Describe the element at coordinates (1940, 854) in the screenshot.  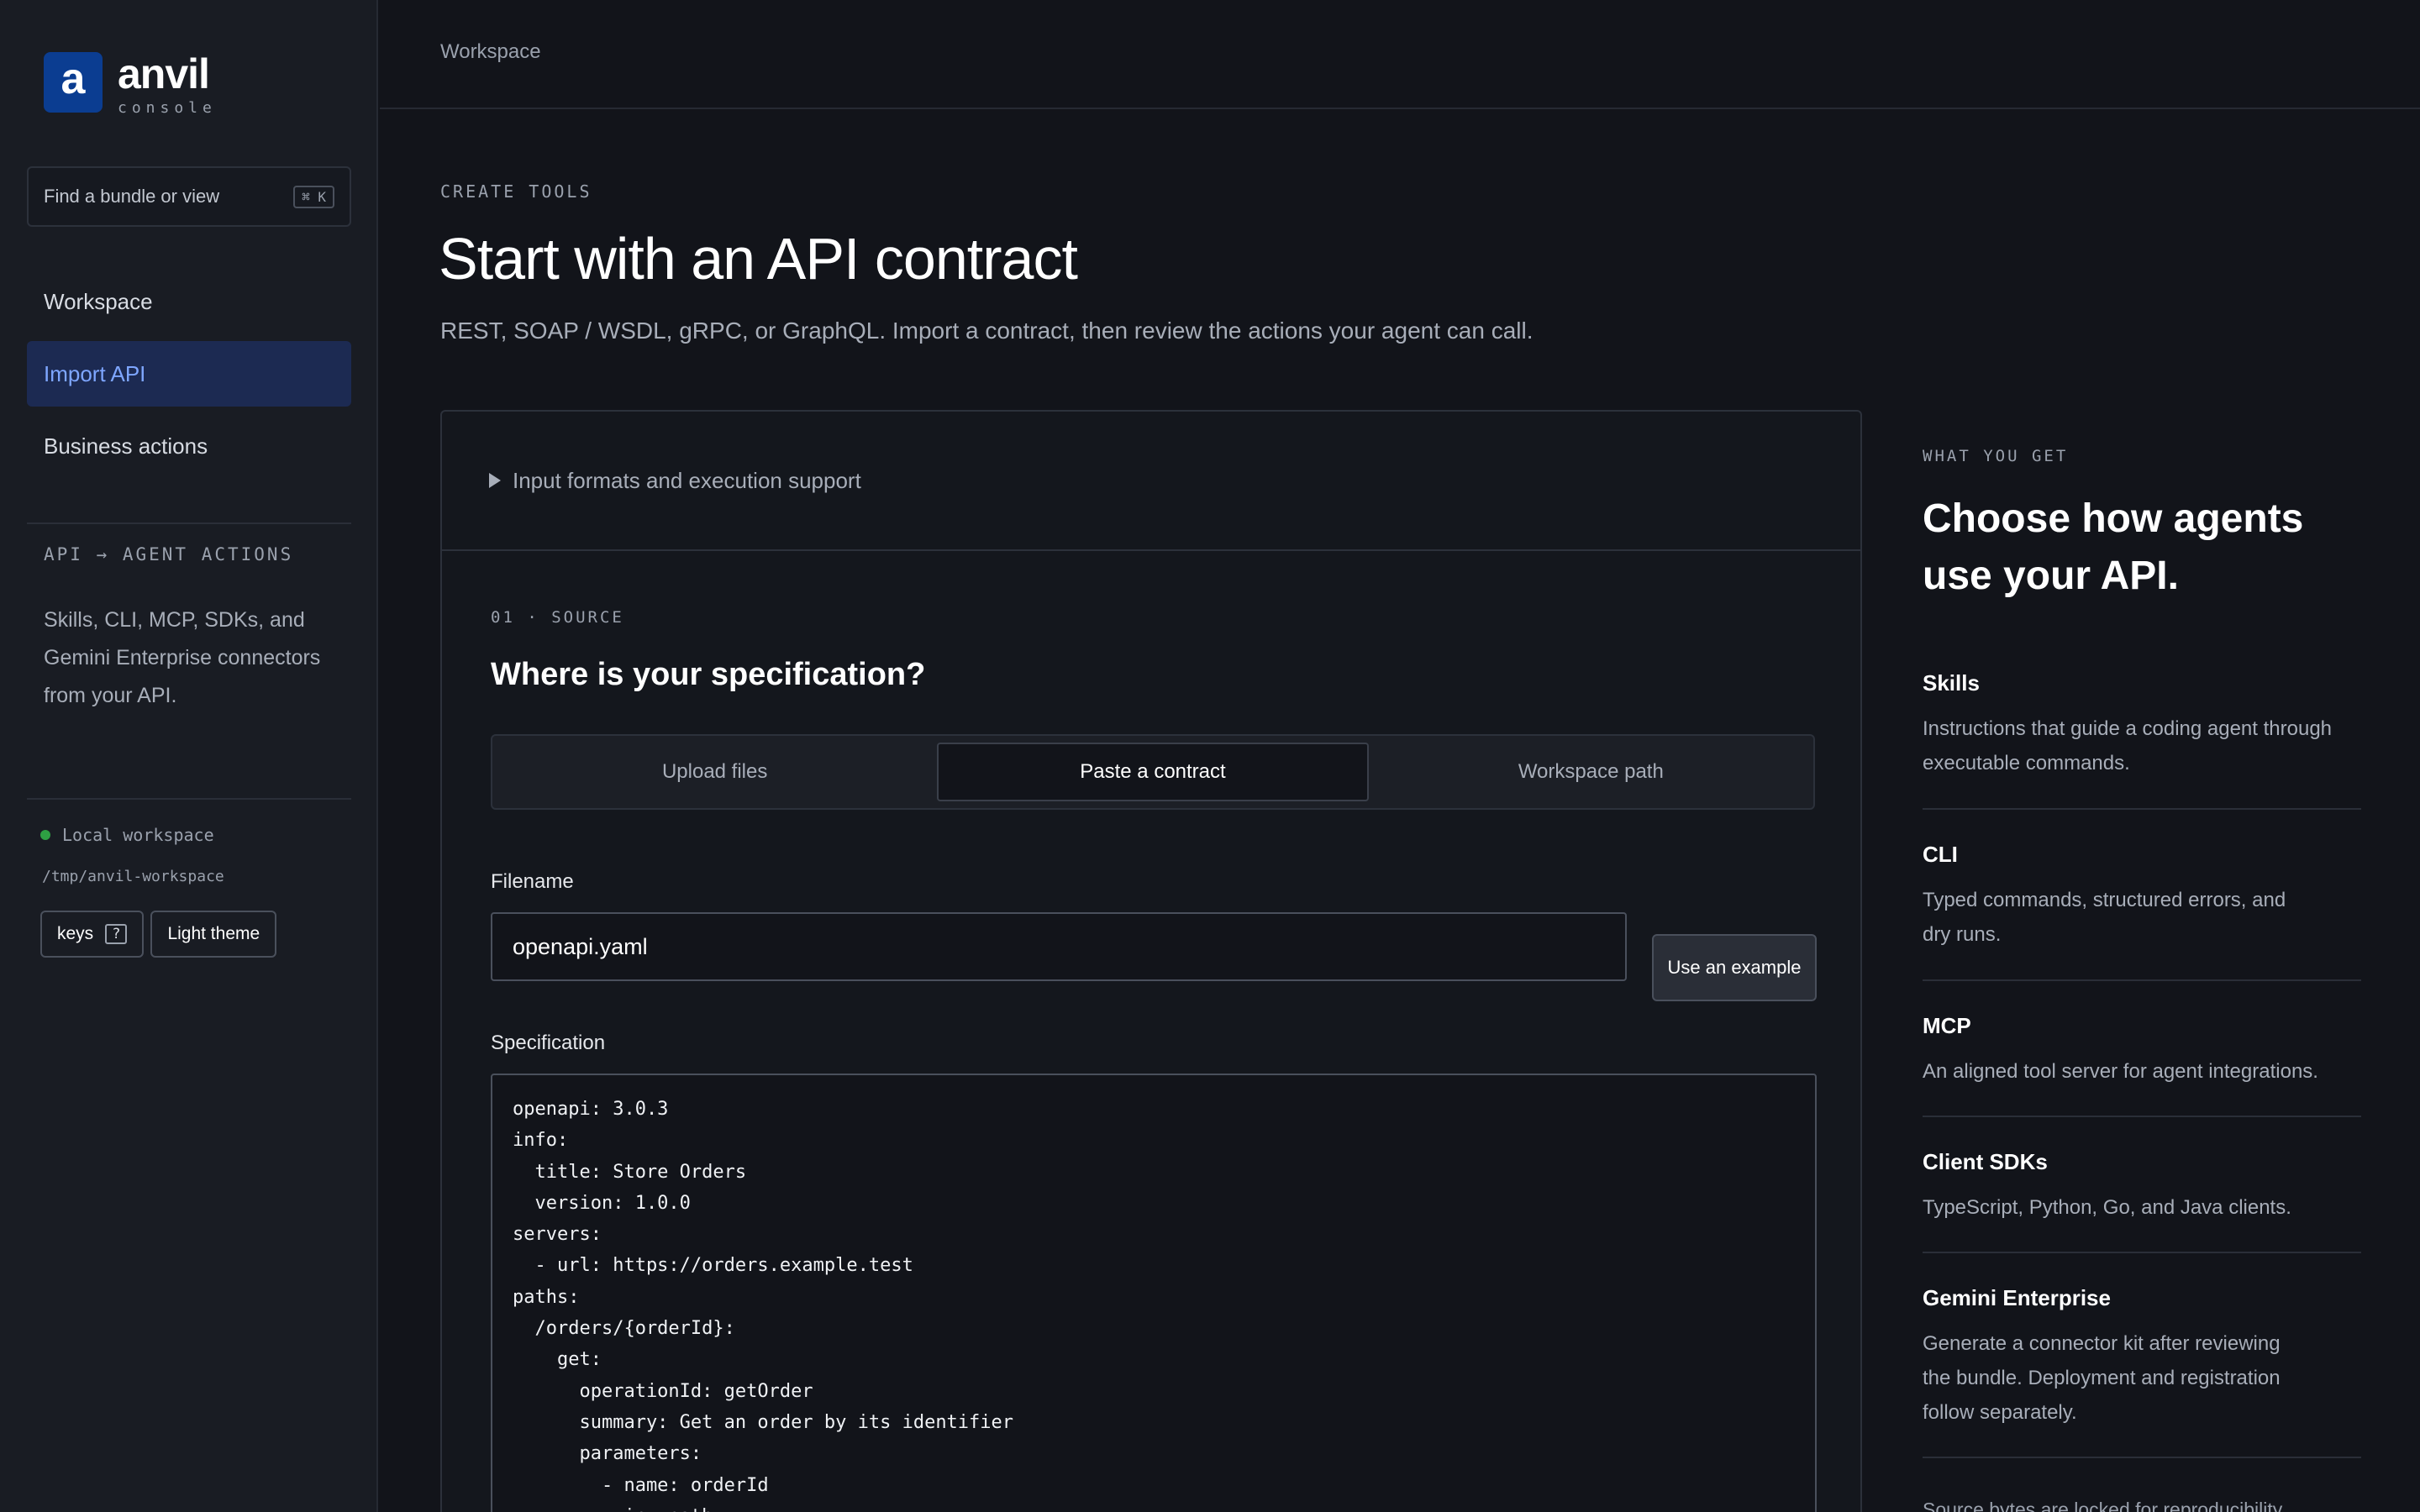
I see `feature-name: CLI` at that location.